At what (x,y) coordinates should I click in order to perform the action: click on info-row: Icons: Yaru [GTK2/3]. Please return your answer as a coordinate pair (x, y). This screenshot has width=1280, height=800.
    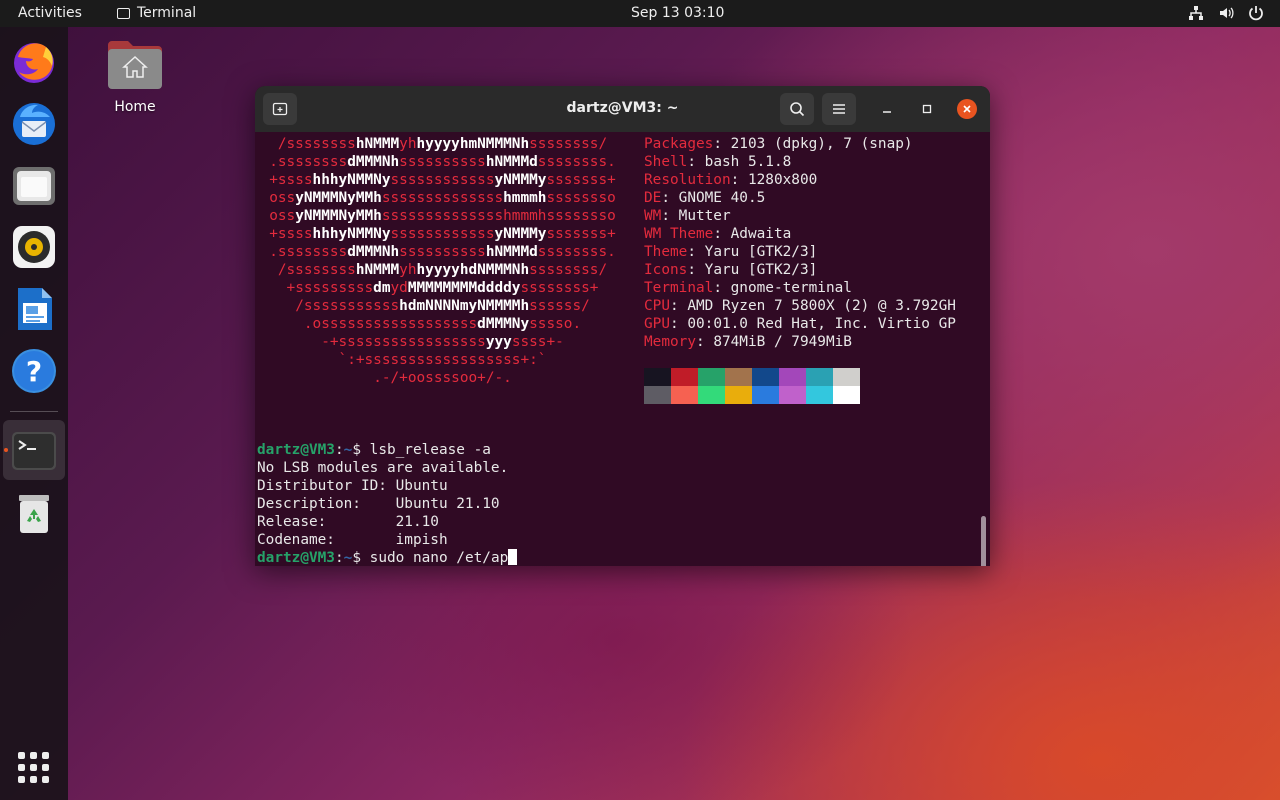
    Looking at the image, I should click on (731, 270).